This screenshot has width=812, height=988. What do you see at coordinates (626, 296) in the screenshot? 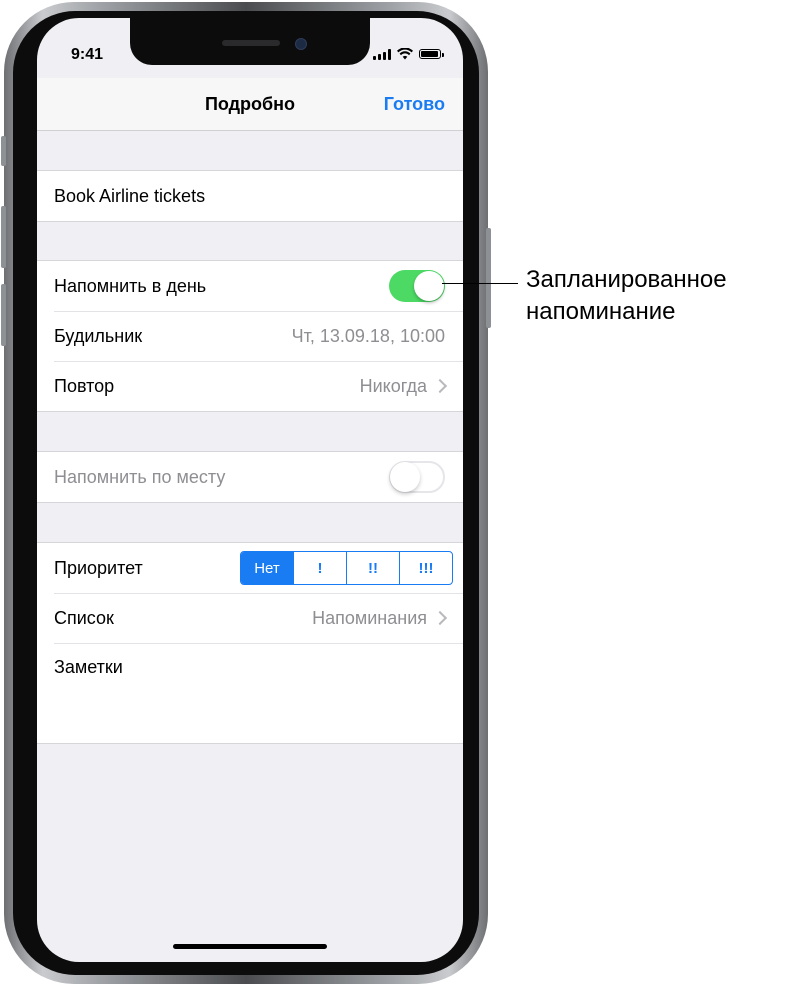
I see `callout-text: Запланированное напоминание` at bounding box center [626, 296].